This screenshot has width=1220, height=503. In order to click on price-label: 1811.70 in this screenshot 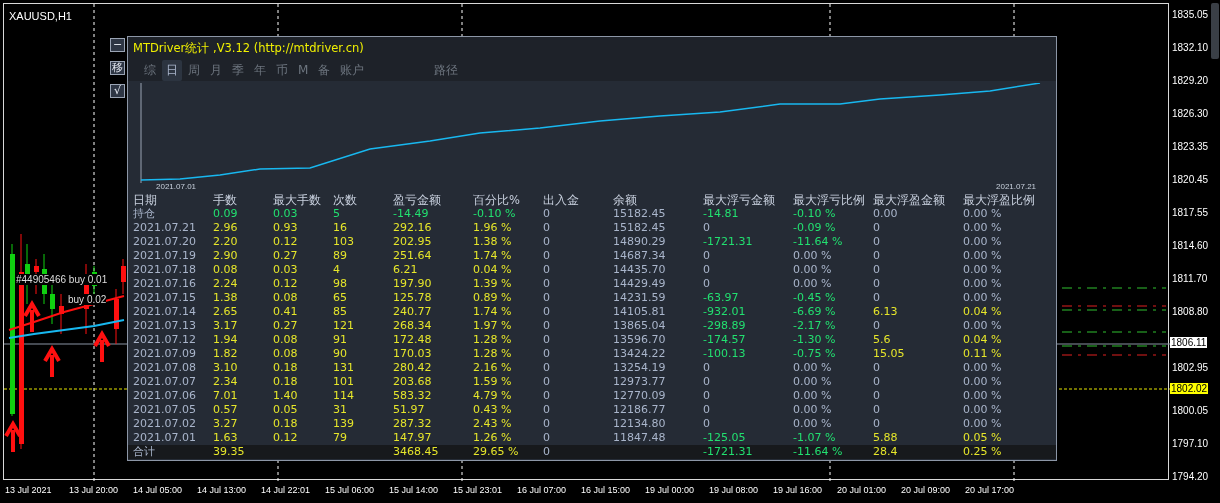, I will do `click(1190, 278)`.